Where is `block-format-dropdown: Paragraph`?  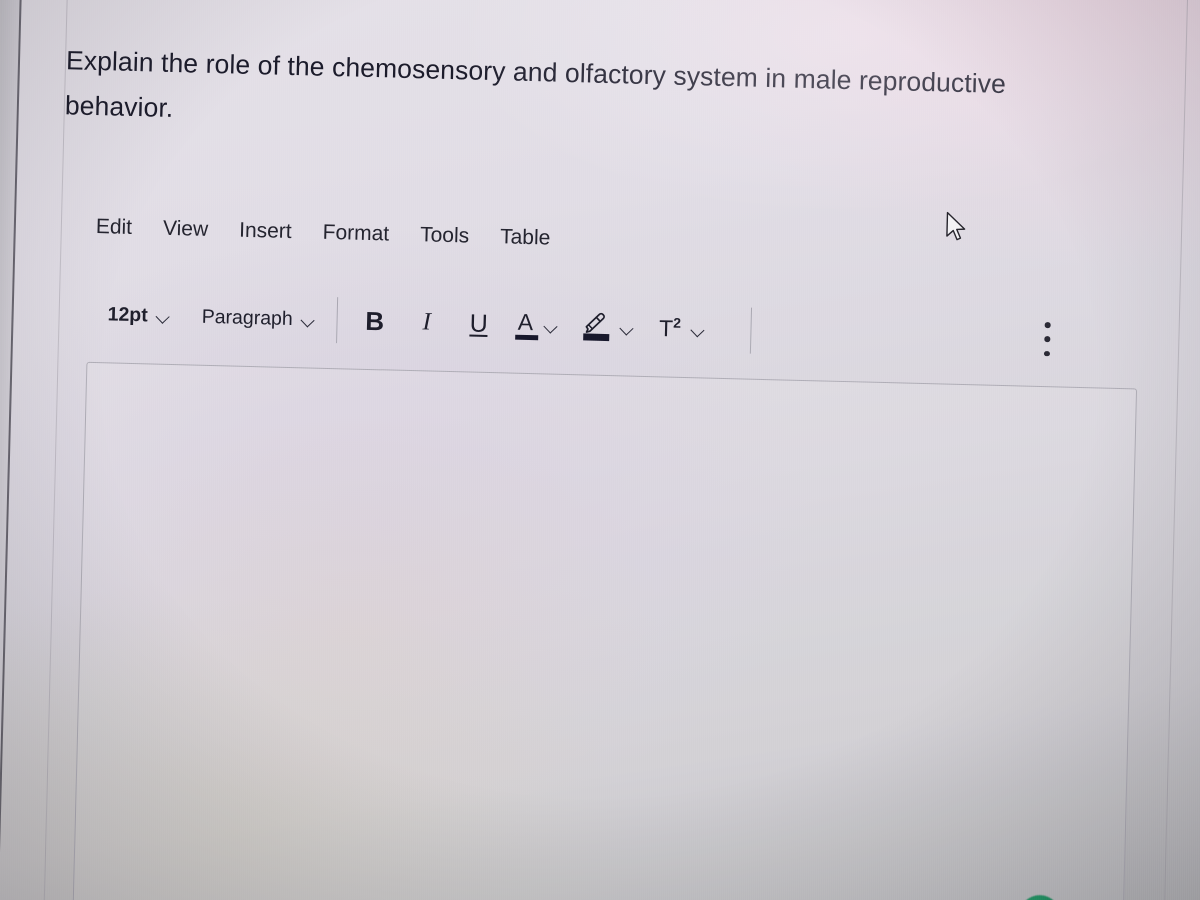 block-format-dropdown: Paragraph is located at coordinates (258, 318).